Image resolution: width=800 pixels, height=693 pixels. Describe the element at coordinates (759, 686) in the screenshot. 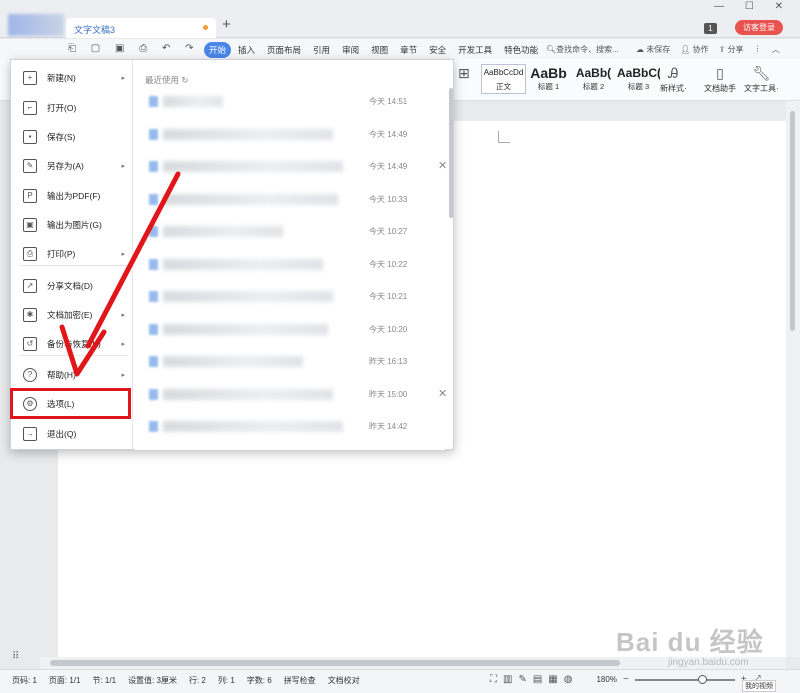

I see `watch-video-button: 我的视频` at that location.